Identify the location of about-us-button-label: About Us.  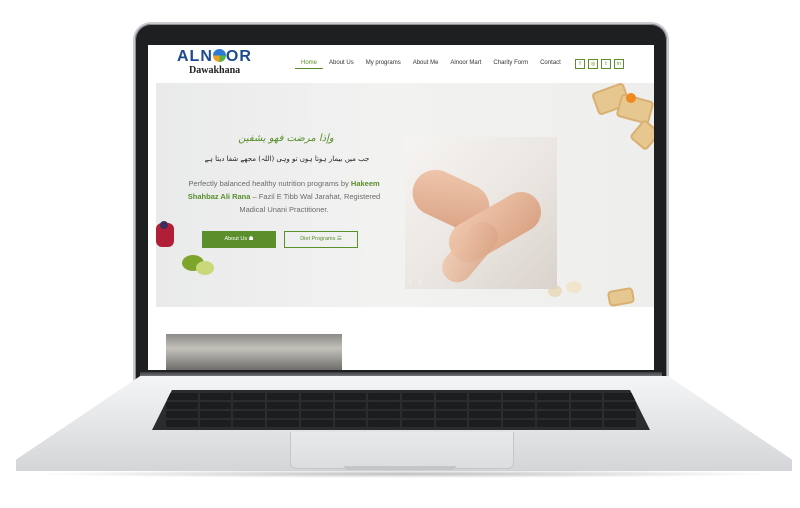
(236, 239).